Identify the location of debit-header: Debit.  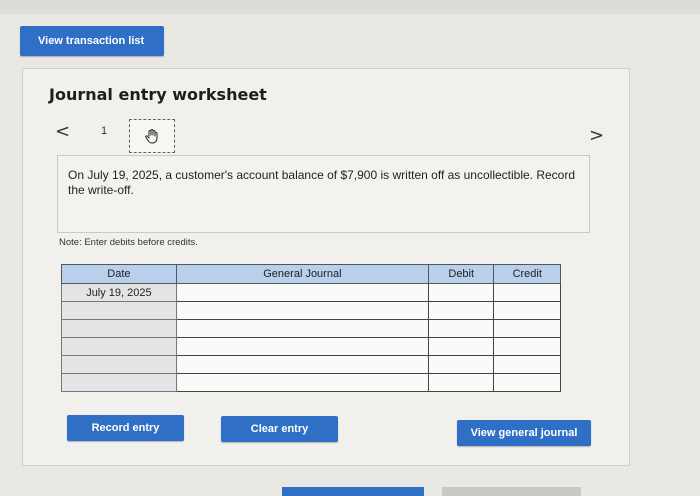
(461, 274).